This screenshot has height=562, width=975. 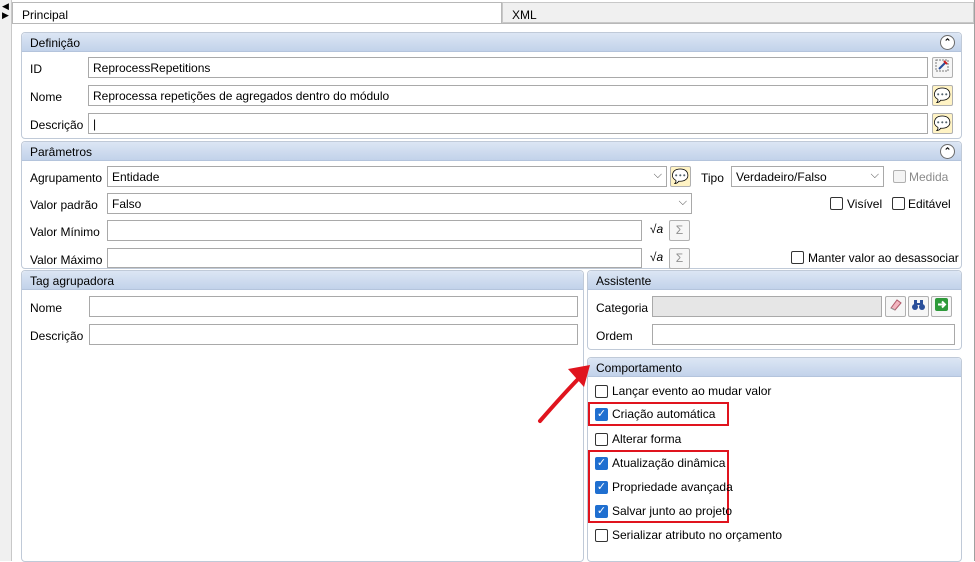 What do you see at coordinates (66, 178) in the screenshot?
I see `agrupamento-label: Agrupamento` at bounding box center [66, 178].